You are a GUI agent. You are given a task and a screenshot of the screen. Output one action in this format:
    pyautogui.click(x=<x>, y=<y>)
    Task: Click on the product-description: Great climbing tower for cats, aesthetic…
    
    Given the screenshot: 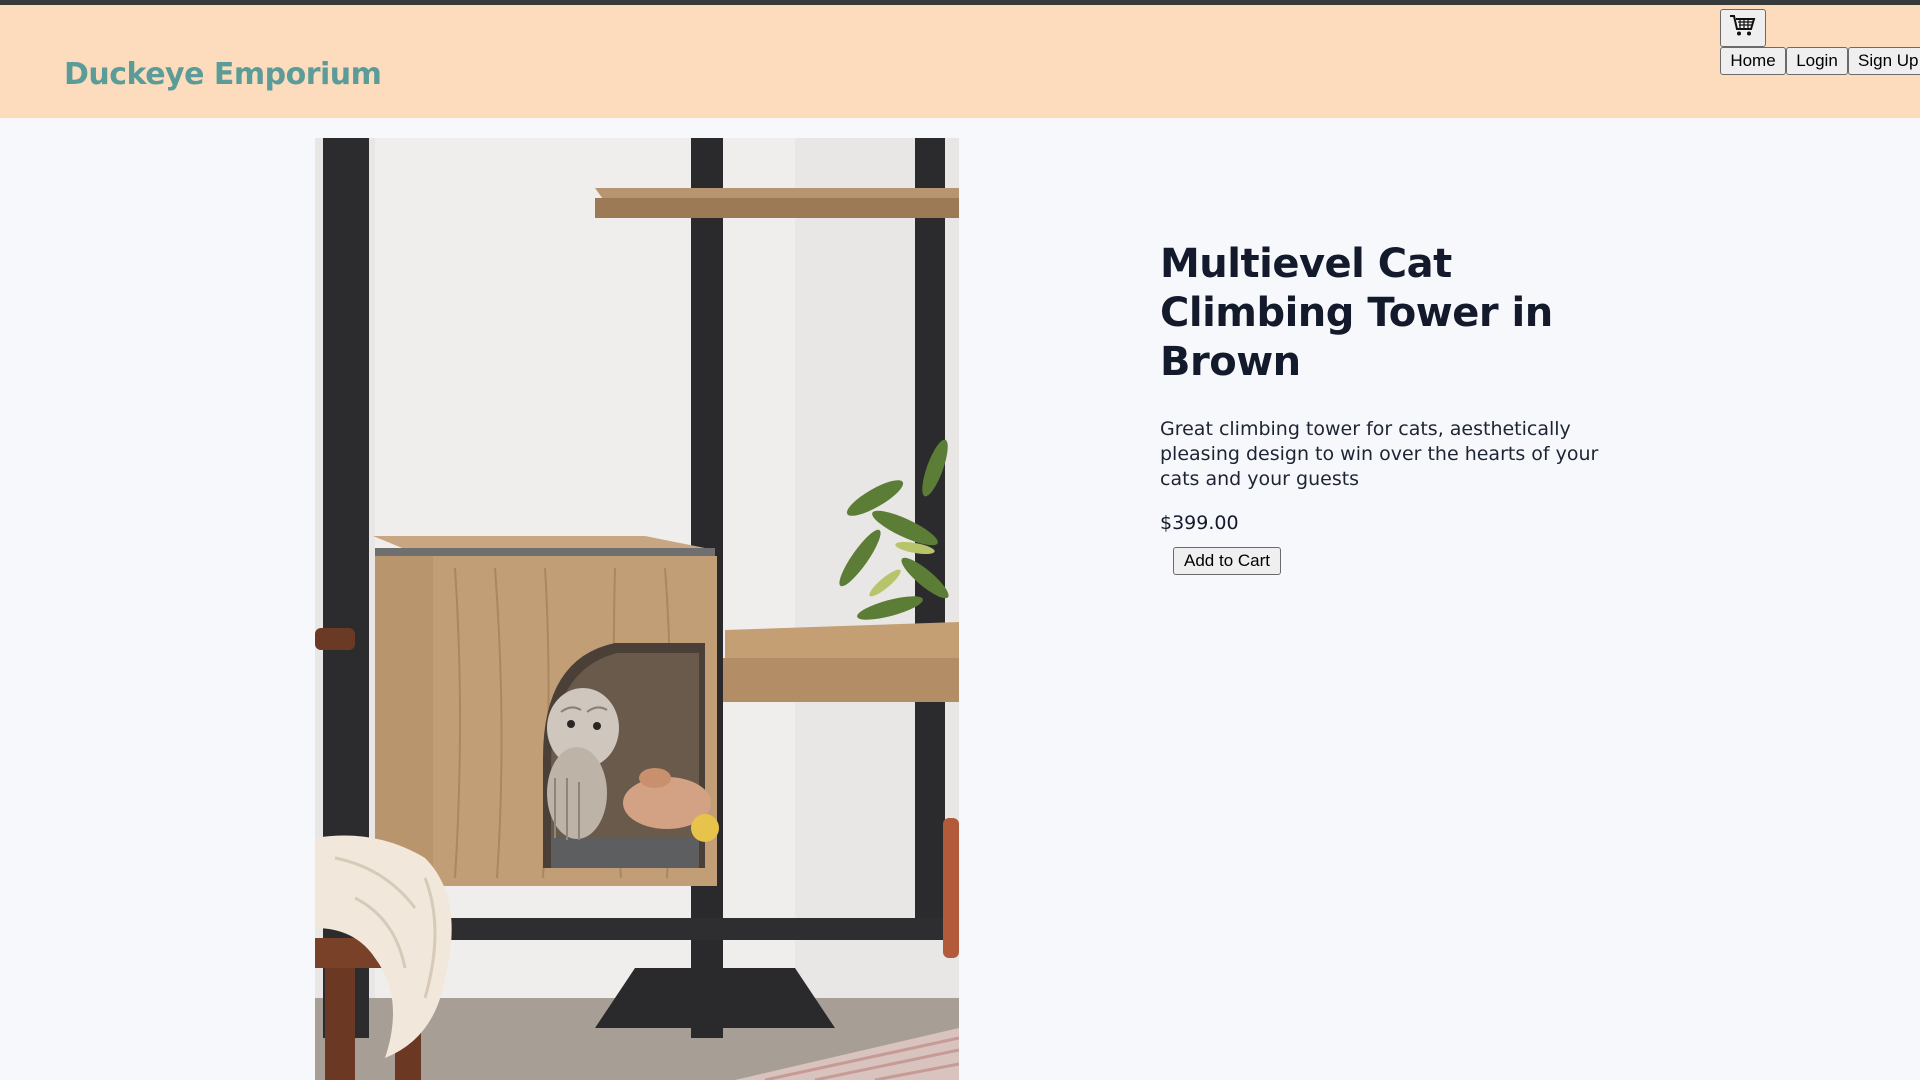 What is the action you would take?
    pyautogui.click(x=1379, y=454)
    